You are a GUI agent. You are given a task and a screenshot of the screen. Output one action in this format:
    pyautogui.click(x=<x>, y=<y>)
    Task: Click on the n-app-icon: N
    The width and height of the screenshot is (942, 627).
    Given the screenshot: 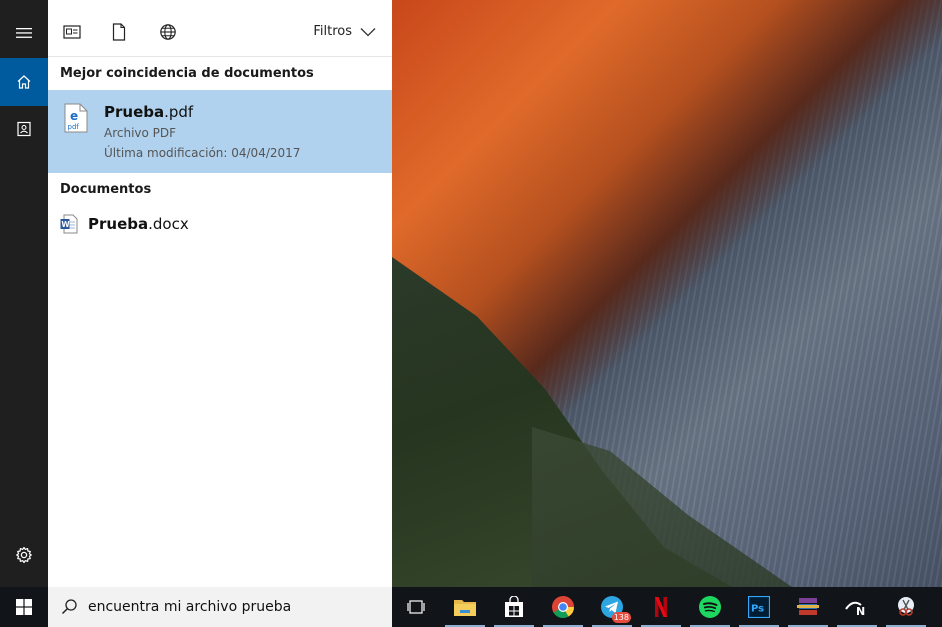 What is the action you would take?
    pyautogui.click(x=855, y=609)
    